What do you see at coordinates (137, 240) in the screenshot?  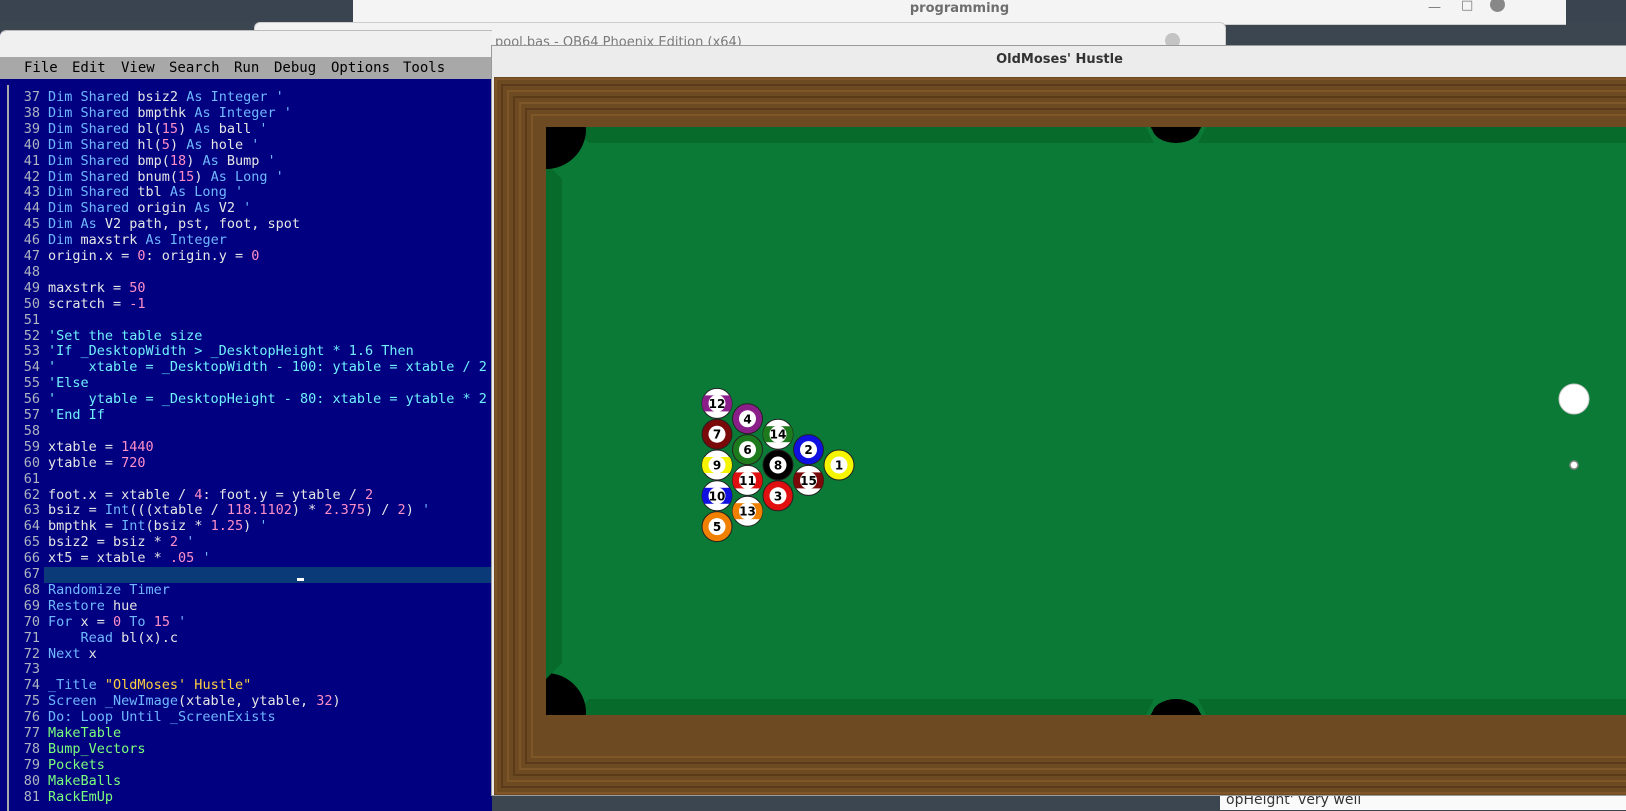 I see `code-line: Dim maxstrk As Integer` at bounding box center [137, 240].